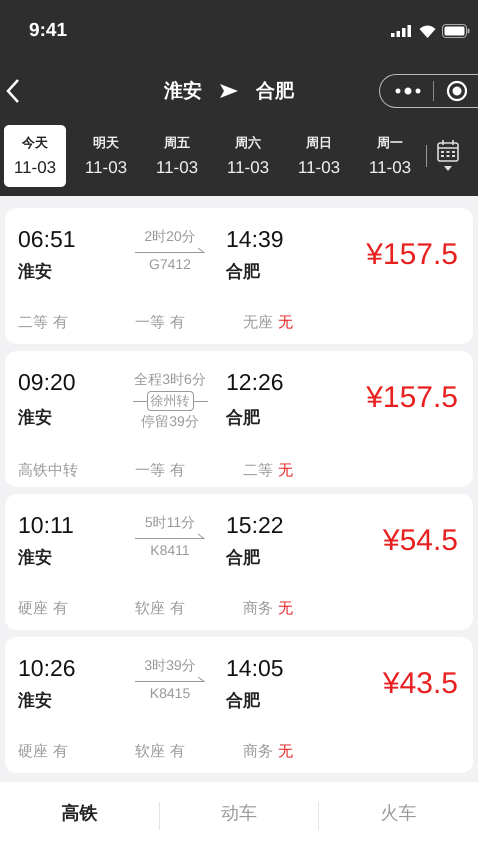  What do you see at coordinates (390, 156) in the screenshot?
I see `date-tab: 周一 11-03` at bounding box center [390, 156].